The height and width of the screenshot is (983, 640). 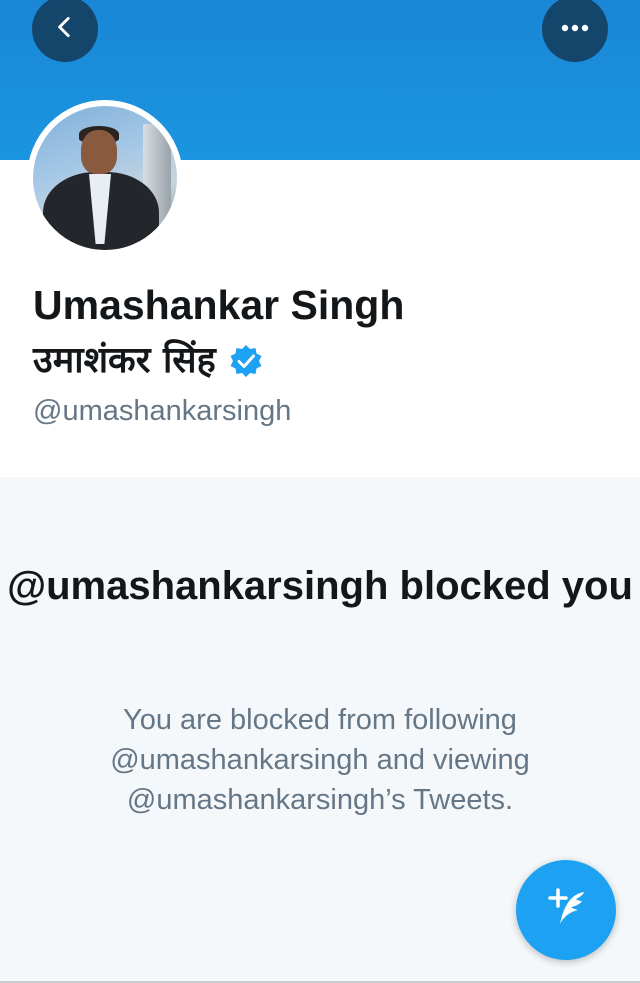 What do you see at coordinates (320, 586) in the screenshot?
I see `blocked-title: @umashankarsingh blocked you` at bounding box center [320, 586].